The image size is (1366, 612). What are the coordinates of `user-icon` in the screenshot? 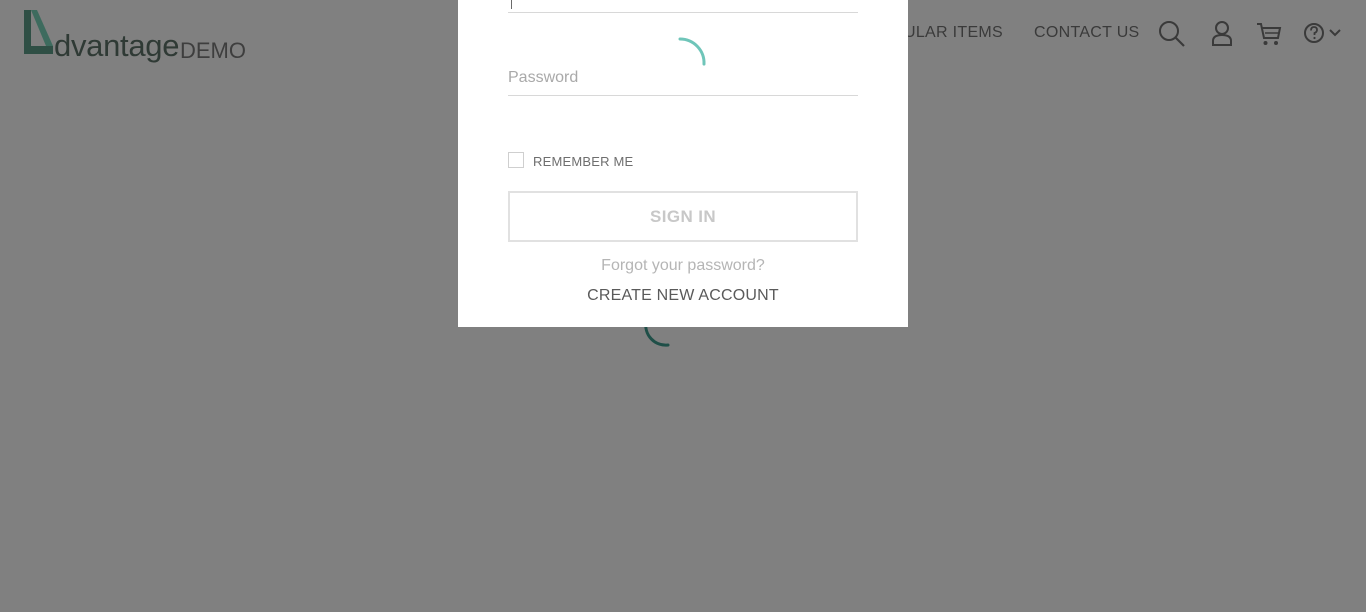 It's located at (1222, 33).